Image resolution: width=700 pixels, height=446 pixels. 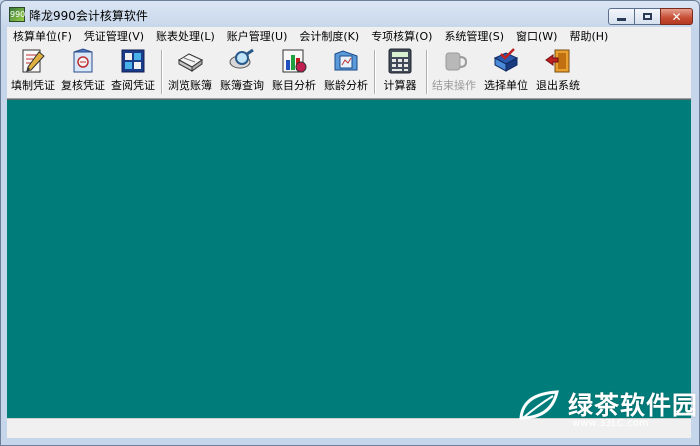 I want to click on end-operation-label: 结束操作, so click(x=454, y=85).